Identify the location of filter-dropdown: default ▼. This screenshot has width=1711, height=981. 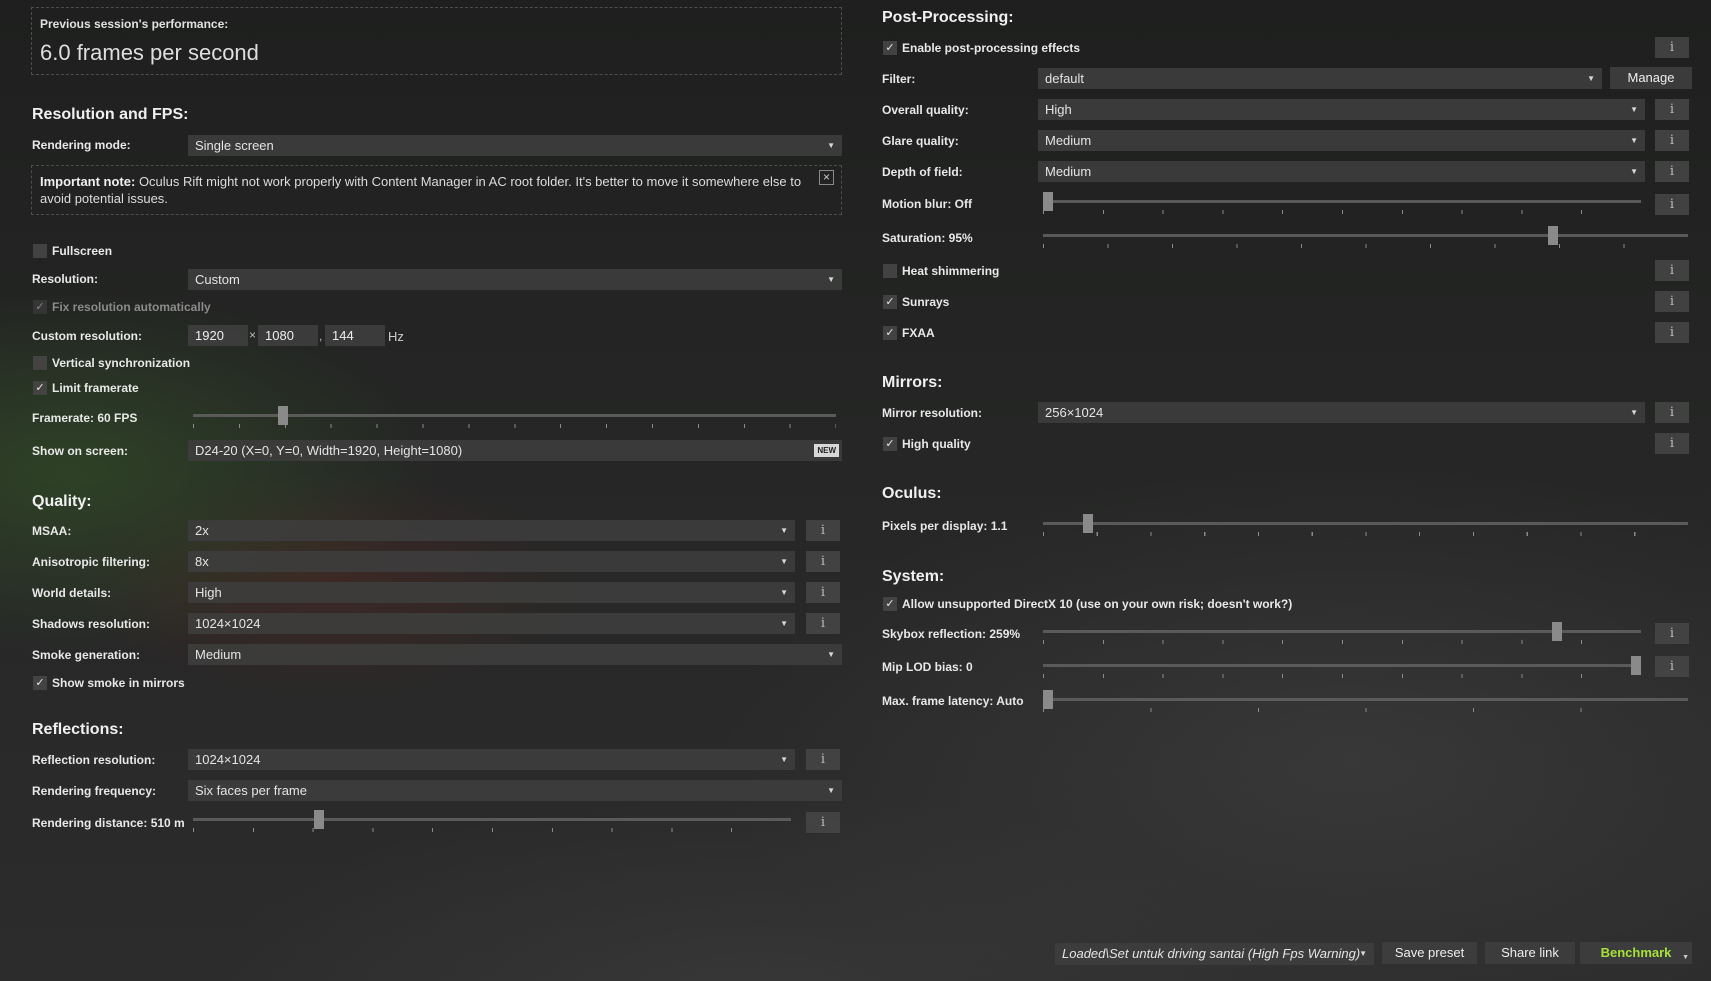
(1320, 78).